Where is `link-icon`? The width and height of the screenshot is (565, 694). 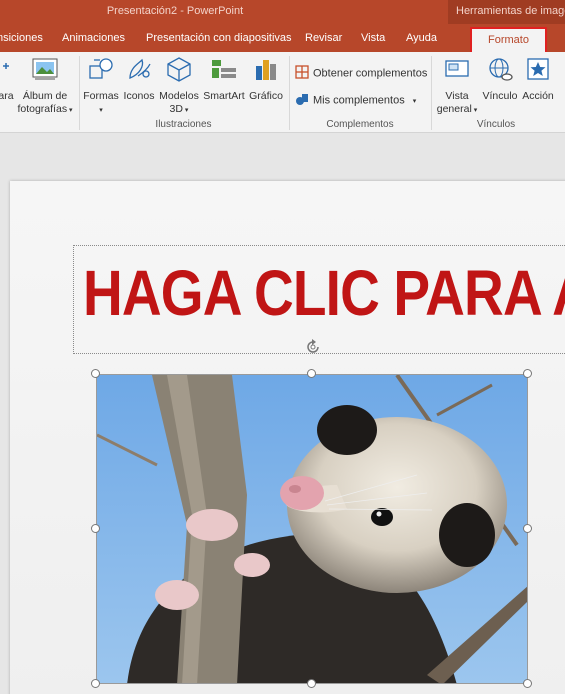 link-icon is located at coordinates (500, 71).